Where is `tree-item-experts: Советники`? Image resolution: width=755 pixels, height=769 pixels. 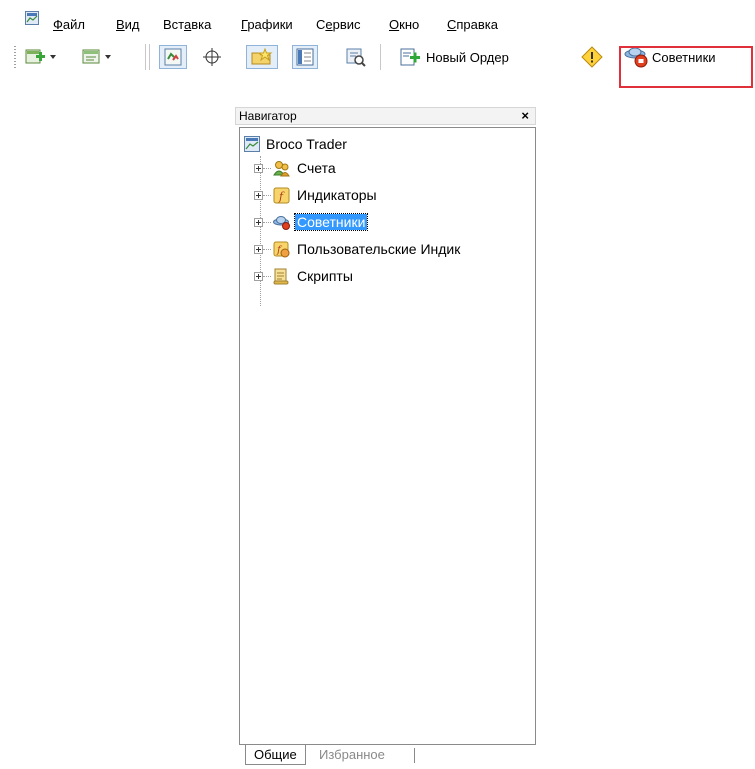 tree-item-experts: Советники is located at coordinates (311, 222).